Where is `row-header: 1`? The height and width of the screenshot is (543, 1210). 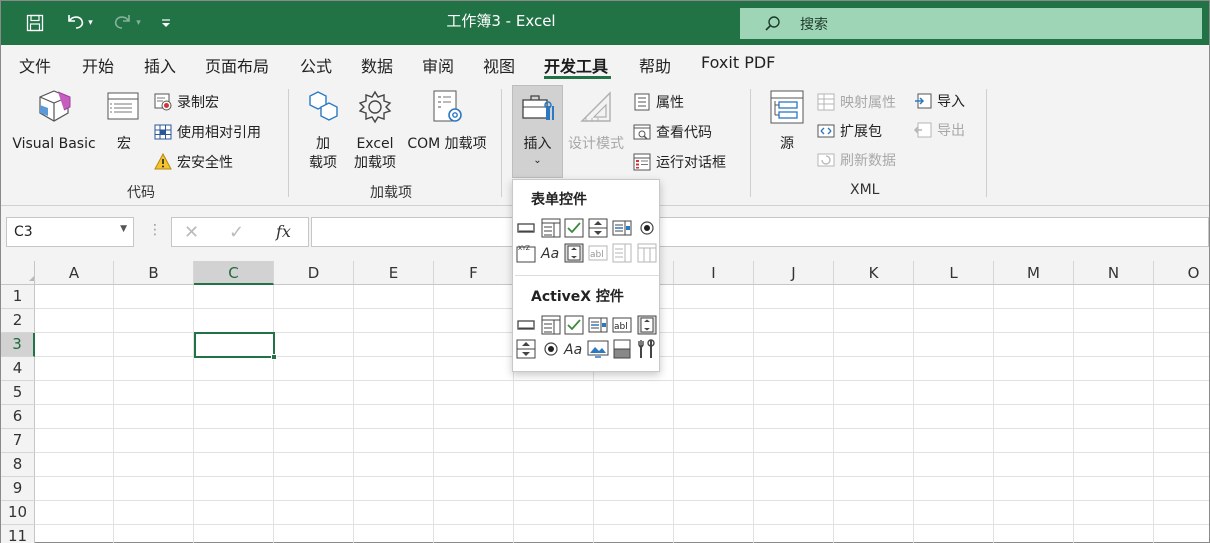 row-header: 1 is located at coordinates (18, 297).